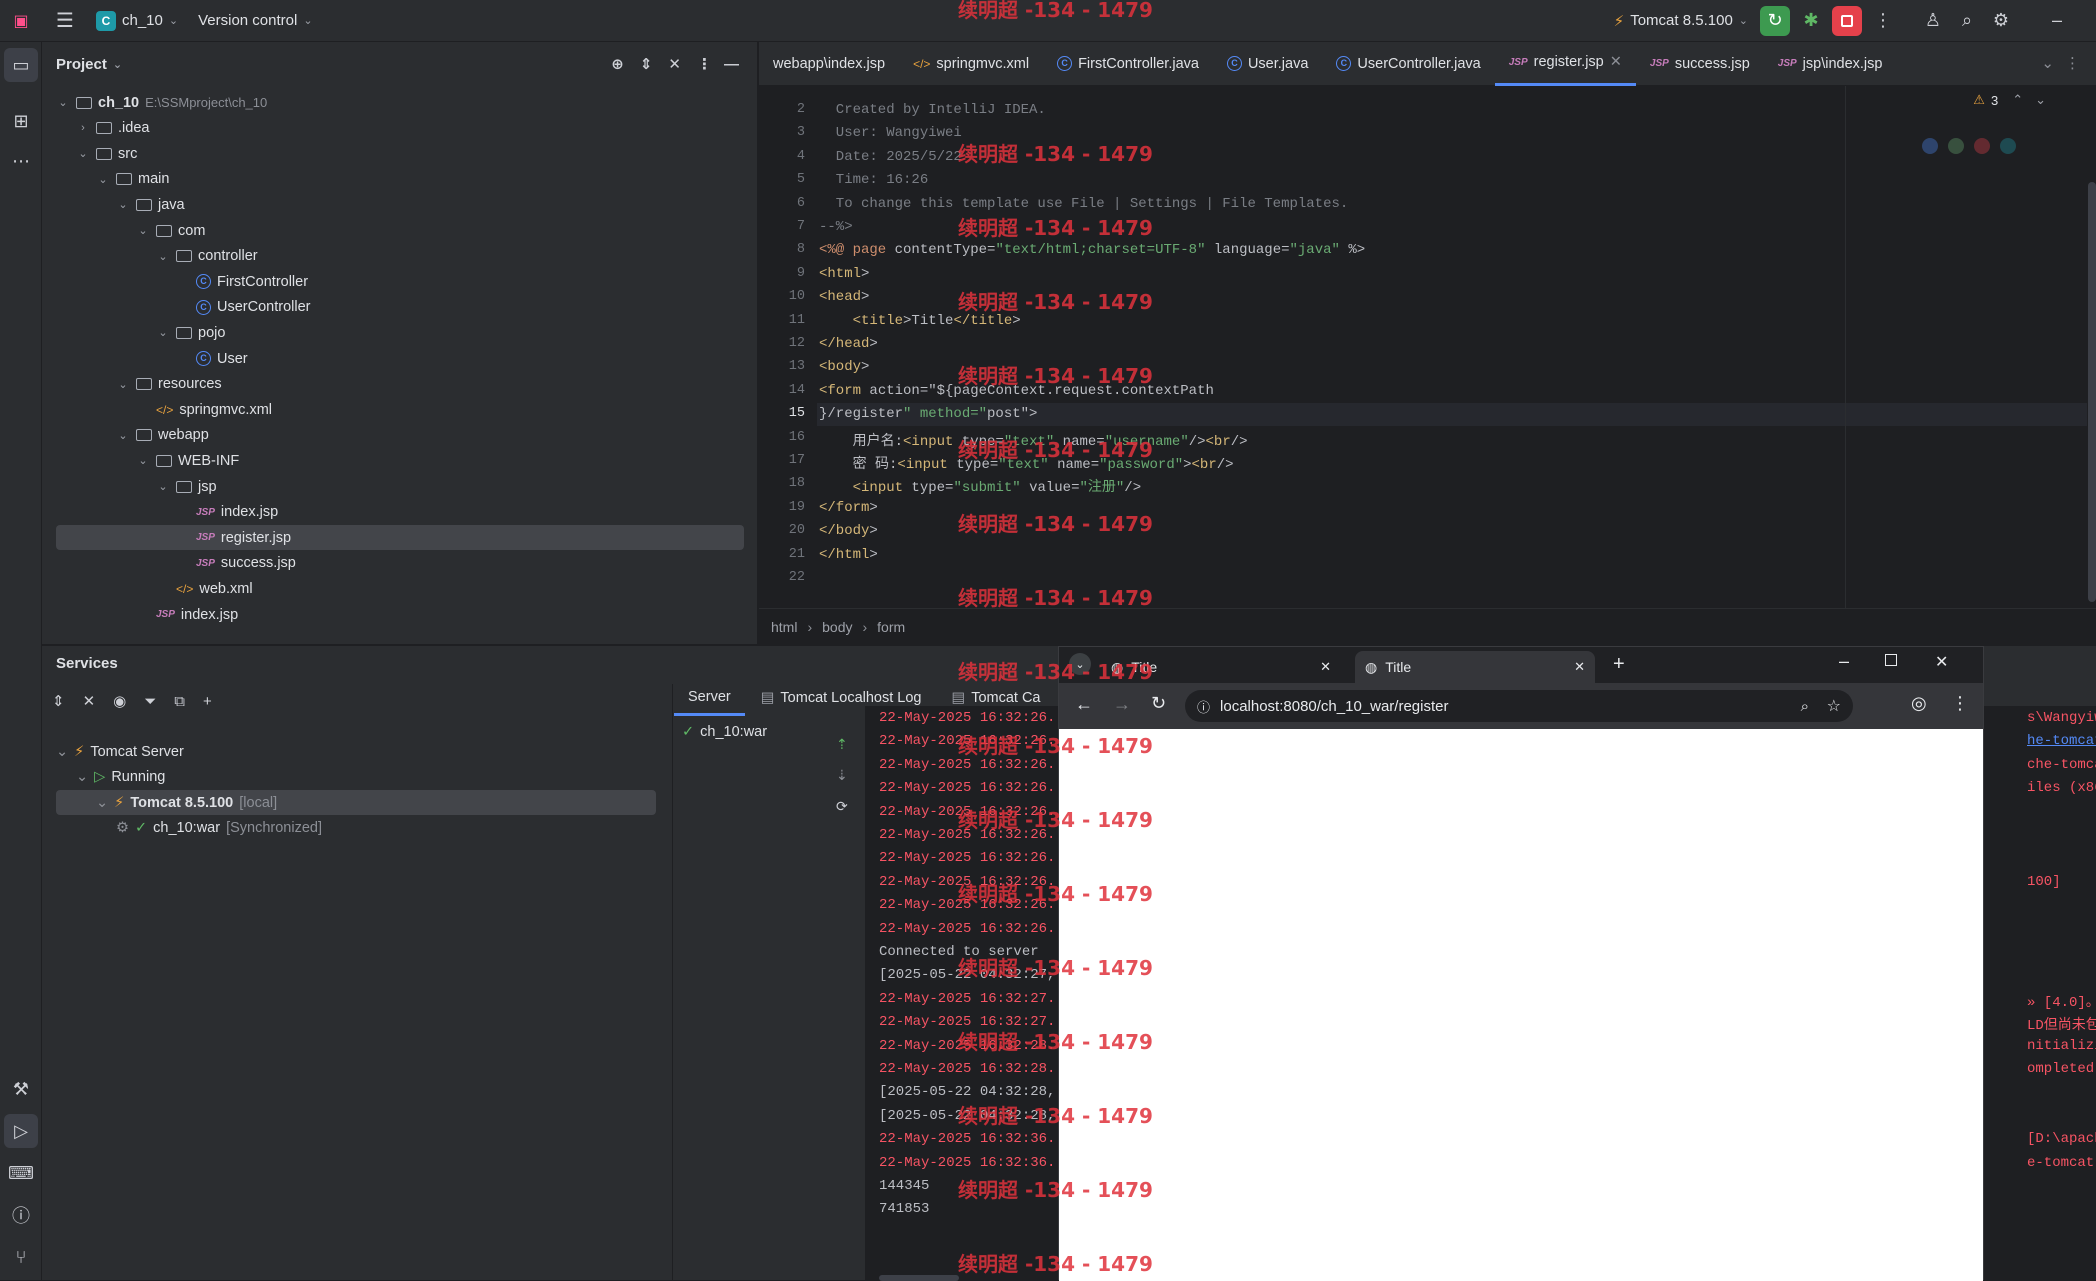  What do you see at coordinates (1891, 660) in the screenshot?
I see `maximize-window-icon` at bounding box center [1891, 660].